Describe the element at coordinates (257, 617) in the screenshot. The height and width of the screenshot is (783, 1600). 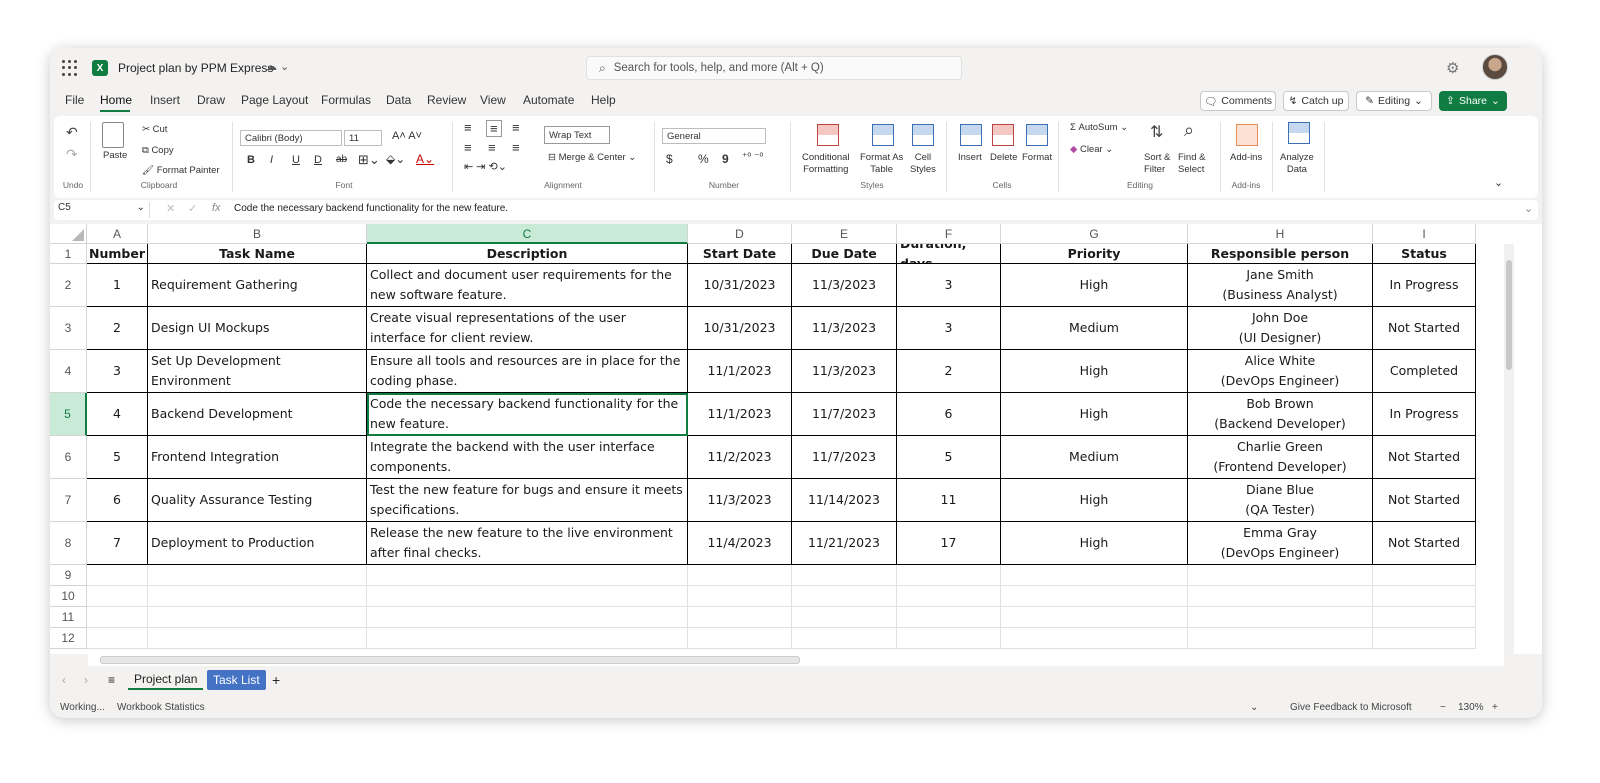
I see `cell-b11` at that location.